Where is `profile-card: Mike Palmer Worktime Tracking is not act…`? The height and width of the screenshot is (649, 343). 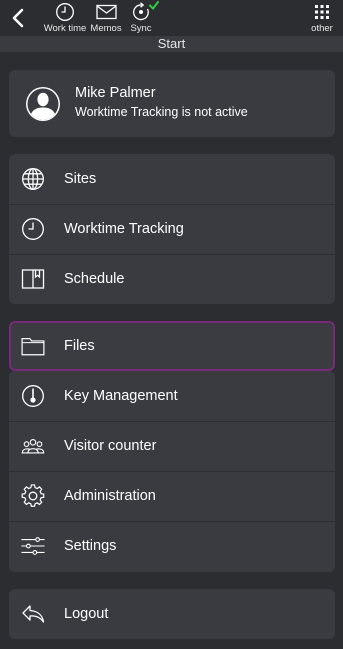 profile-card: Mike Palmer Worktime Tracking is not act… is located at coordinates (172, 103).